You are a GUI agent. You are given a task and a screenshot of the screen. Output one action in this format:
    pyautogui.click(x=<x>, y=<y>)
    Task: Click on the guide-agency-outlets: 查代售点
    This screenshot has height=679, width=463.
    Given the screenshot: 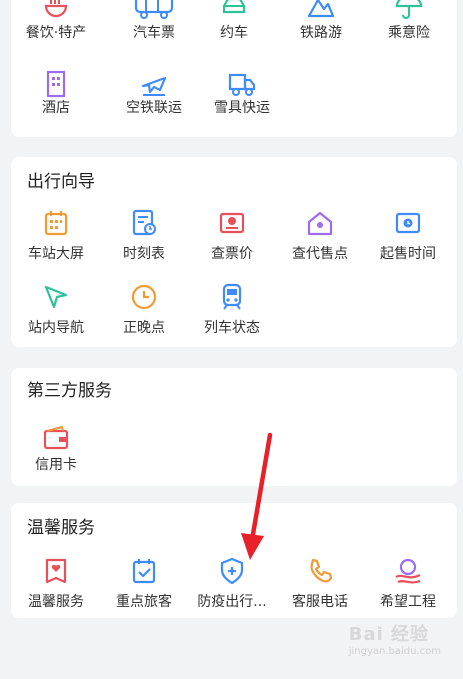 What is the action you would take?
    pyautogui.click(x=320, y=244)
    